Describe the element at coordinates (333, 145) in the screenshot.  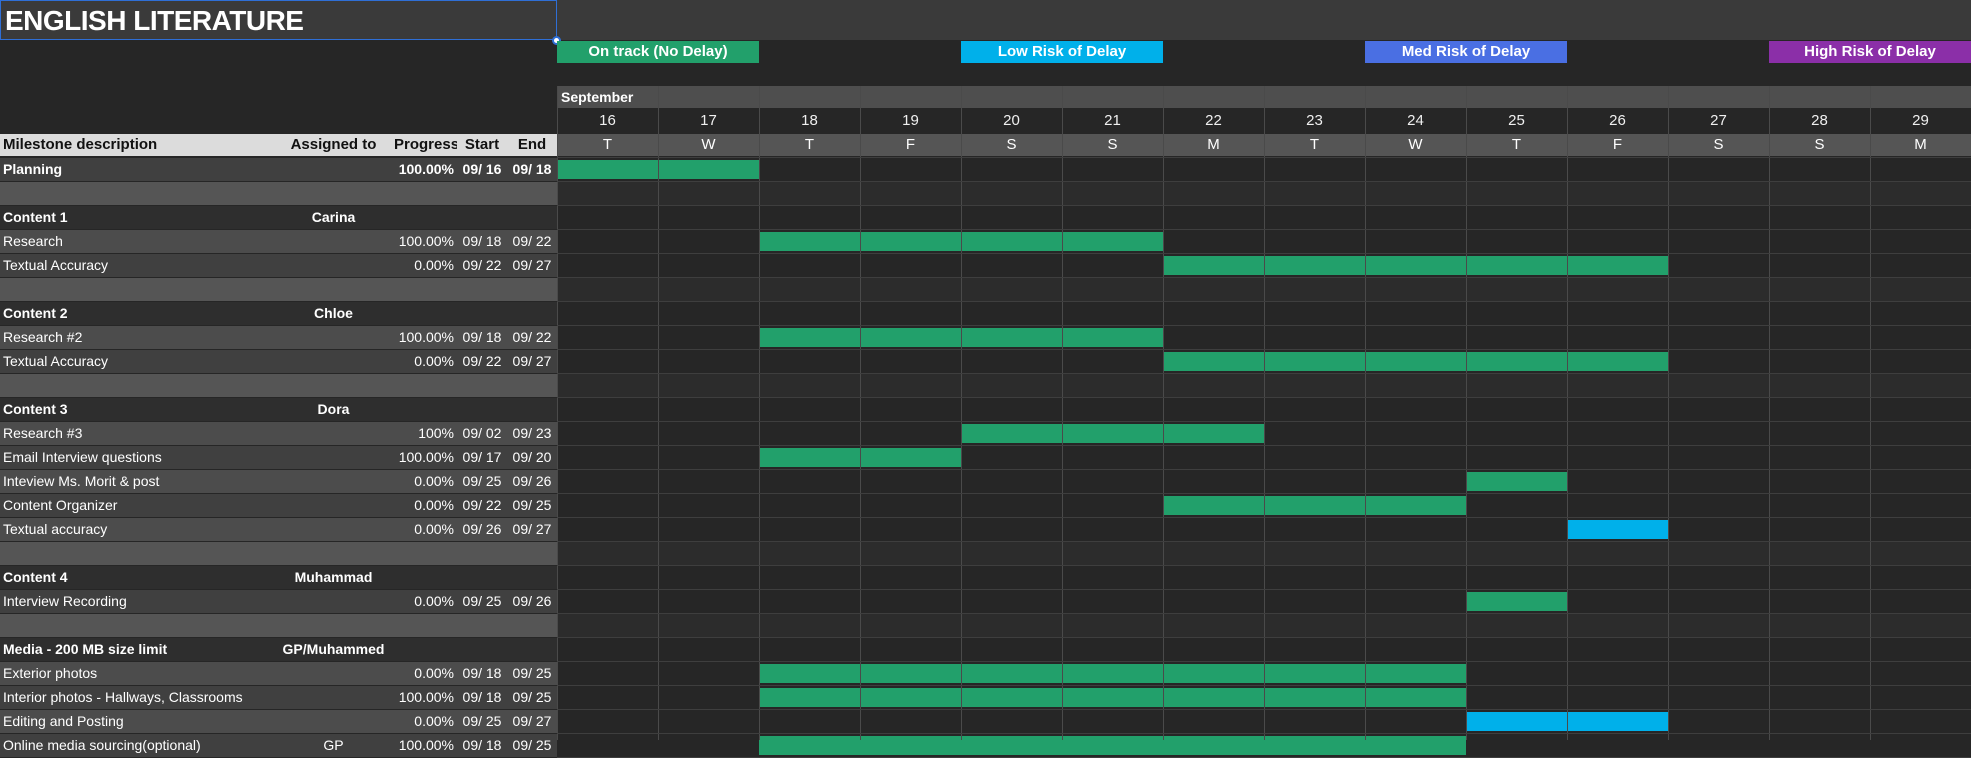
I see `header-assigned-to: Assigned to` at that location.